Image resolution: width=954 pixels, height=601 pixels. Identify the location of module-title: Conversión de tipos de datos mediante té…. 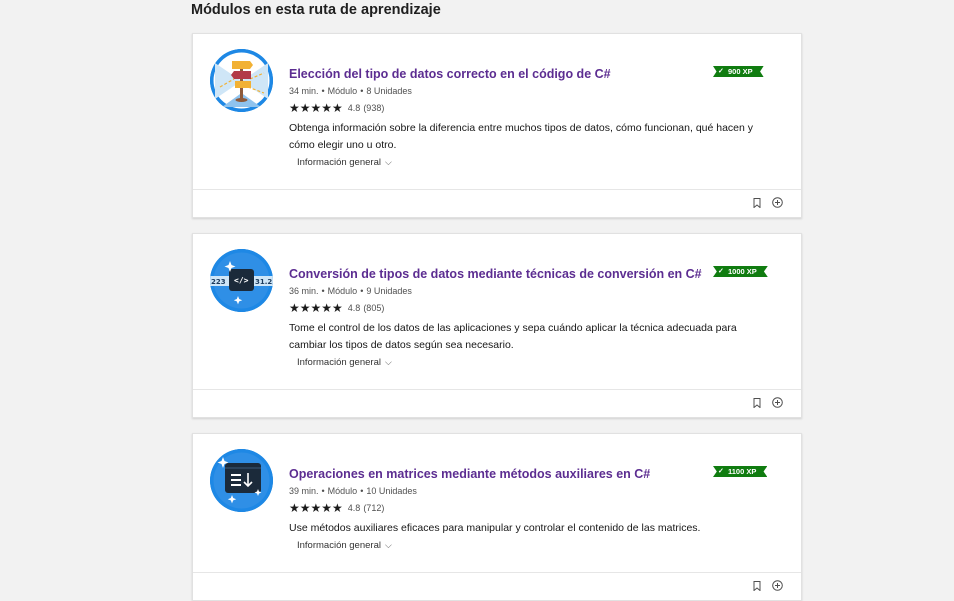
(495, 274).